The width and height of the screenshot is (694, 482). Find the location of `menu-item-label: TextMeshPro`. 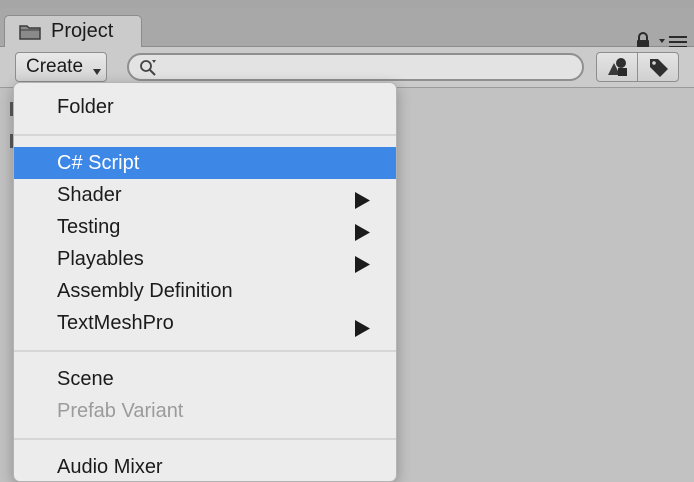

menu-item-label: TextMeshPro is located at coordinates (115, 323).